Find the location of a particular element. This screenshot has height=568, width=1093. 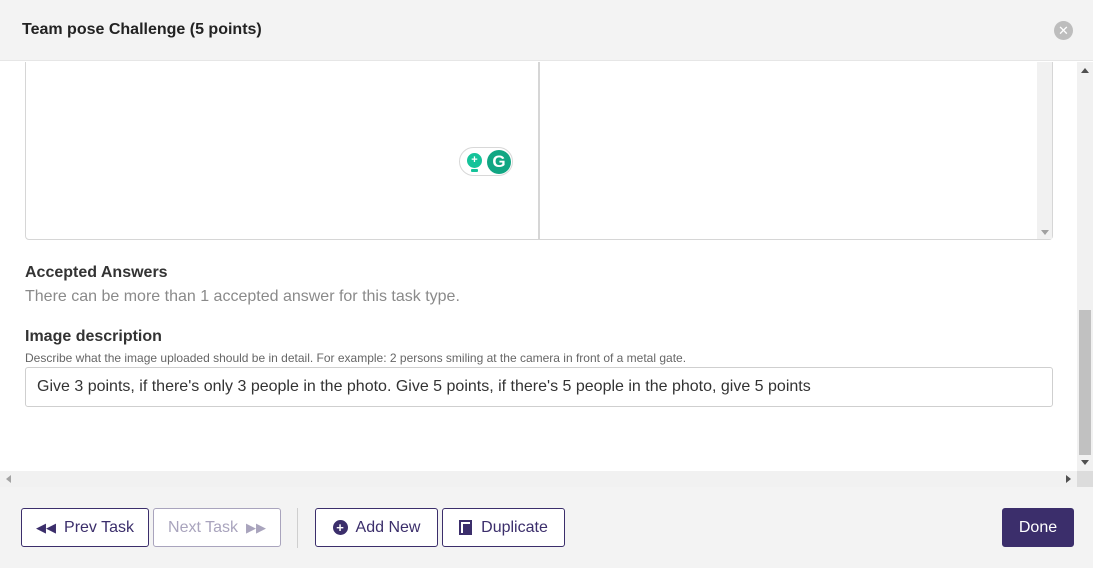

next-task-button: Next Task ▶▶ is located at coordinates (217, 527).